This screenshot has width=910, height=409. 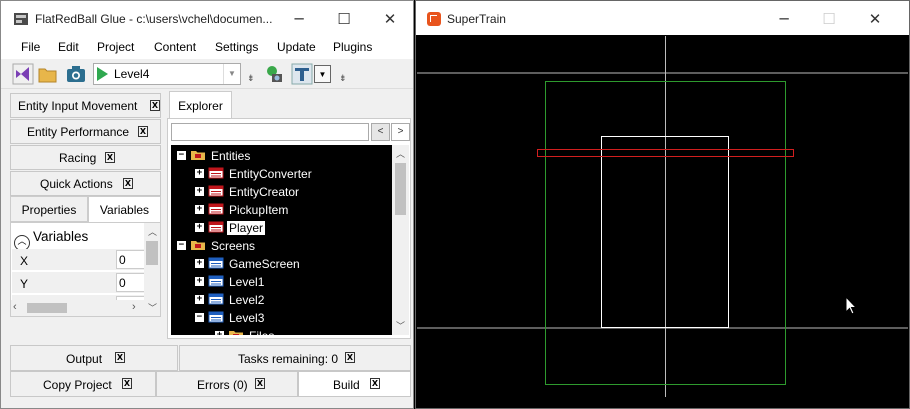 What do you see at coordinates (152, 269) in the screenshot?
I see `variables-vertical-scrollbar: ︿ ﹀` at bounding box center [152, 269].